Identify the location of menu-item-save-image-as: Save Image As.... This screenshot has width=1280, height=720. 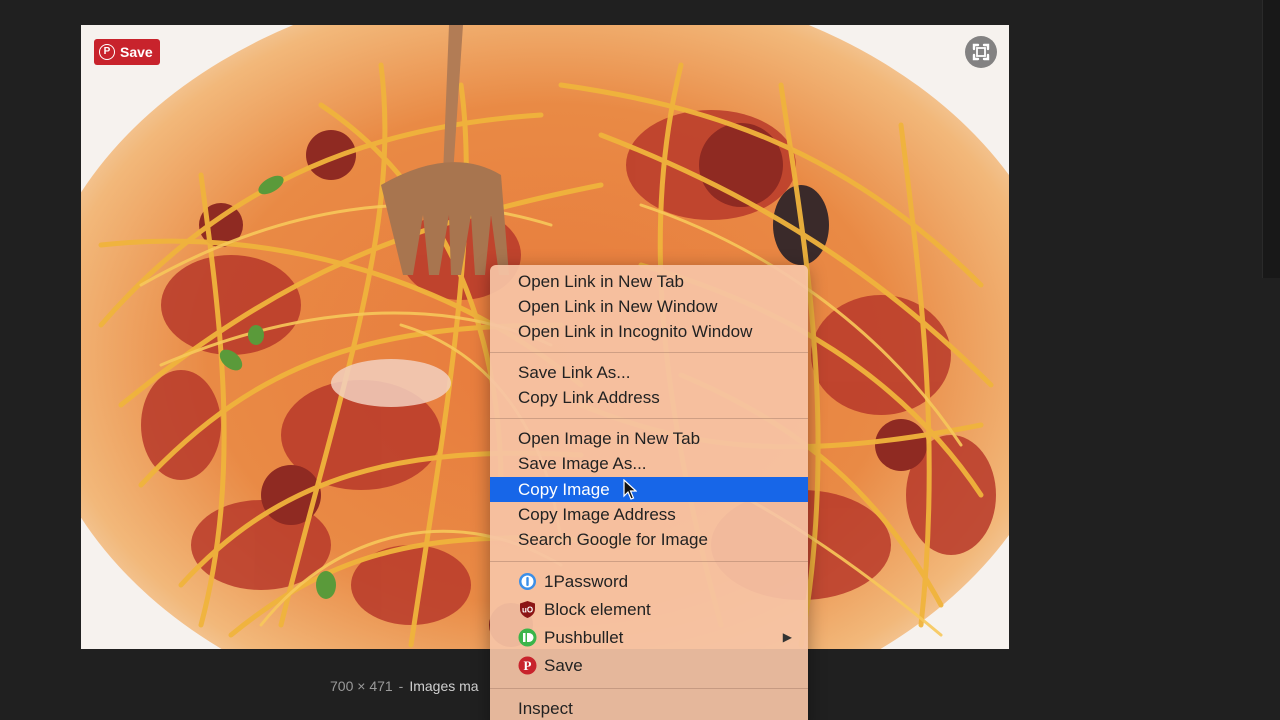
(649, 463).